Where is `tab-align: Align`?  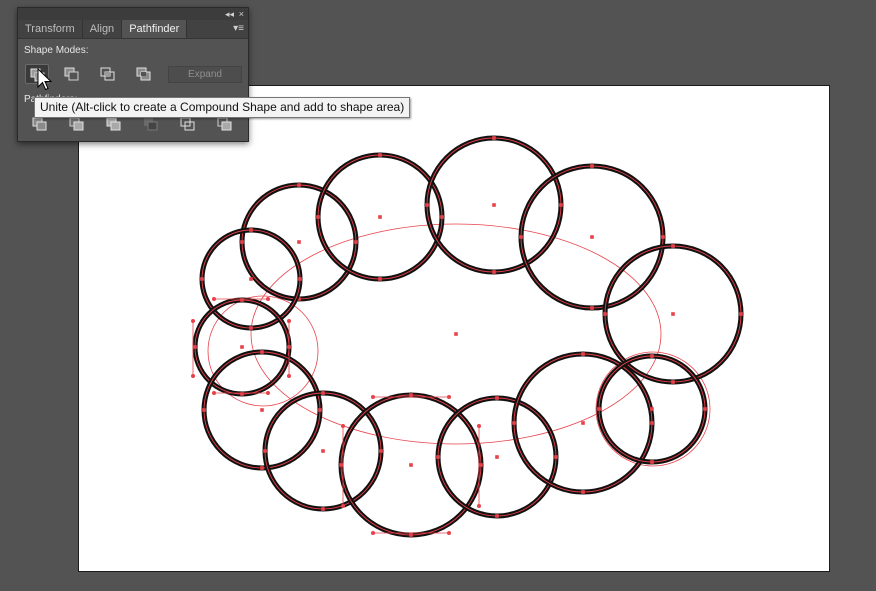
tab-align: Align is located at coordinates (103, 29).